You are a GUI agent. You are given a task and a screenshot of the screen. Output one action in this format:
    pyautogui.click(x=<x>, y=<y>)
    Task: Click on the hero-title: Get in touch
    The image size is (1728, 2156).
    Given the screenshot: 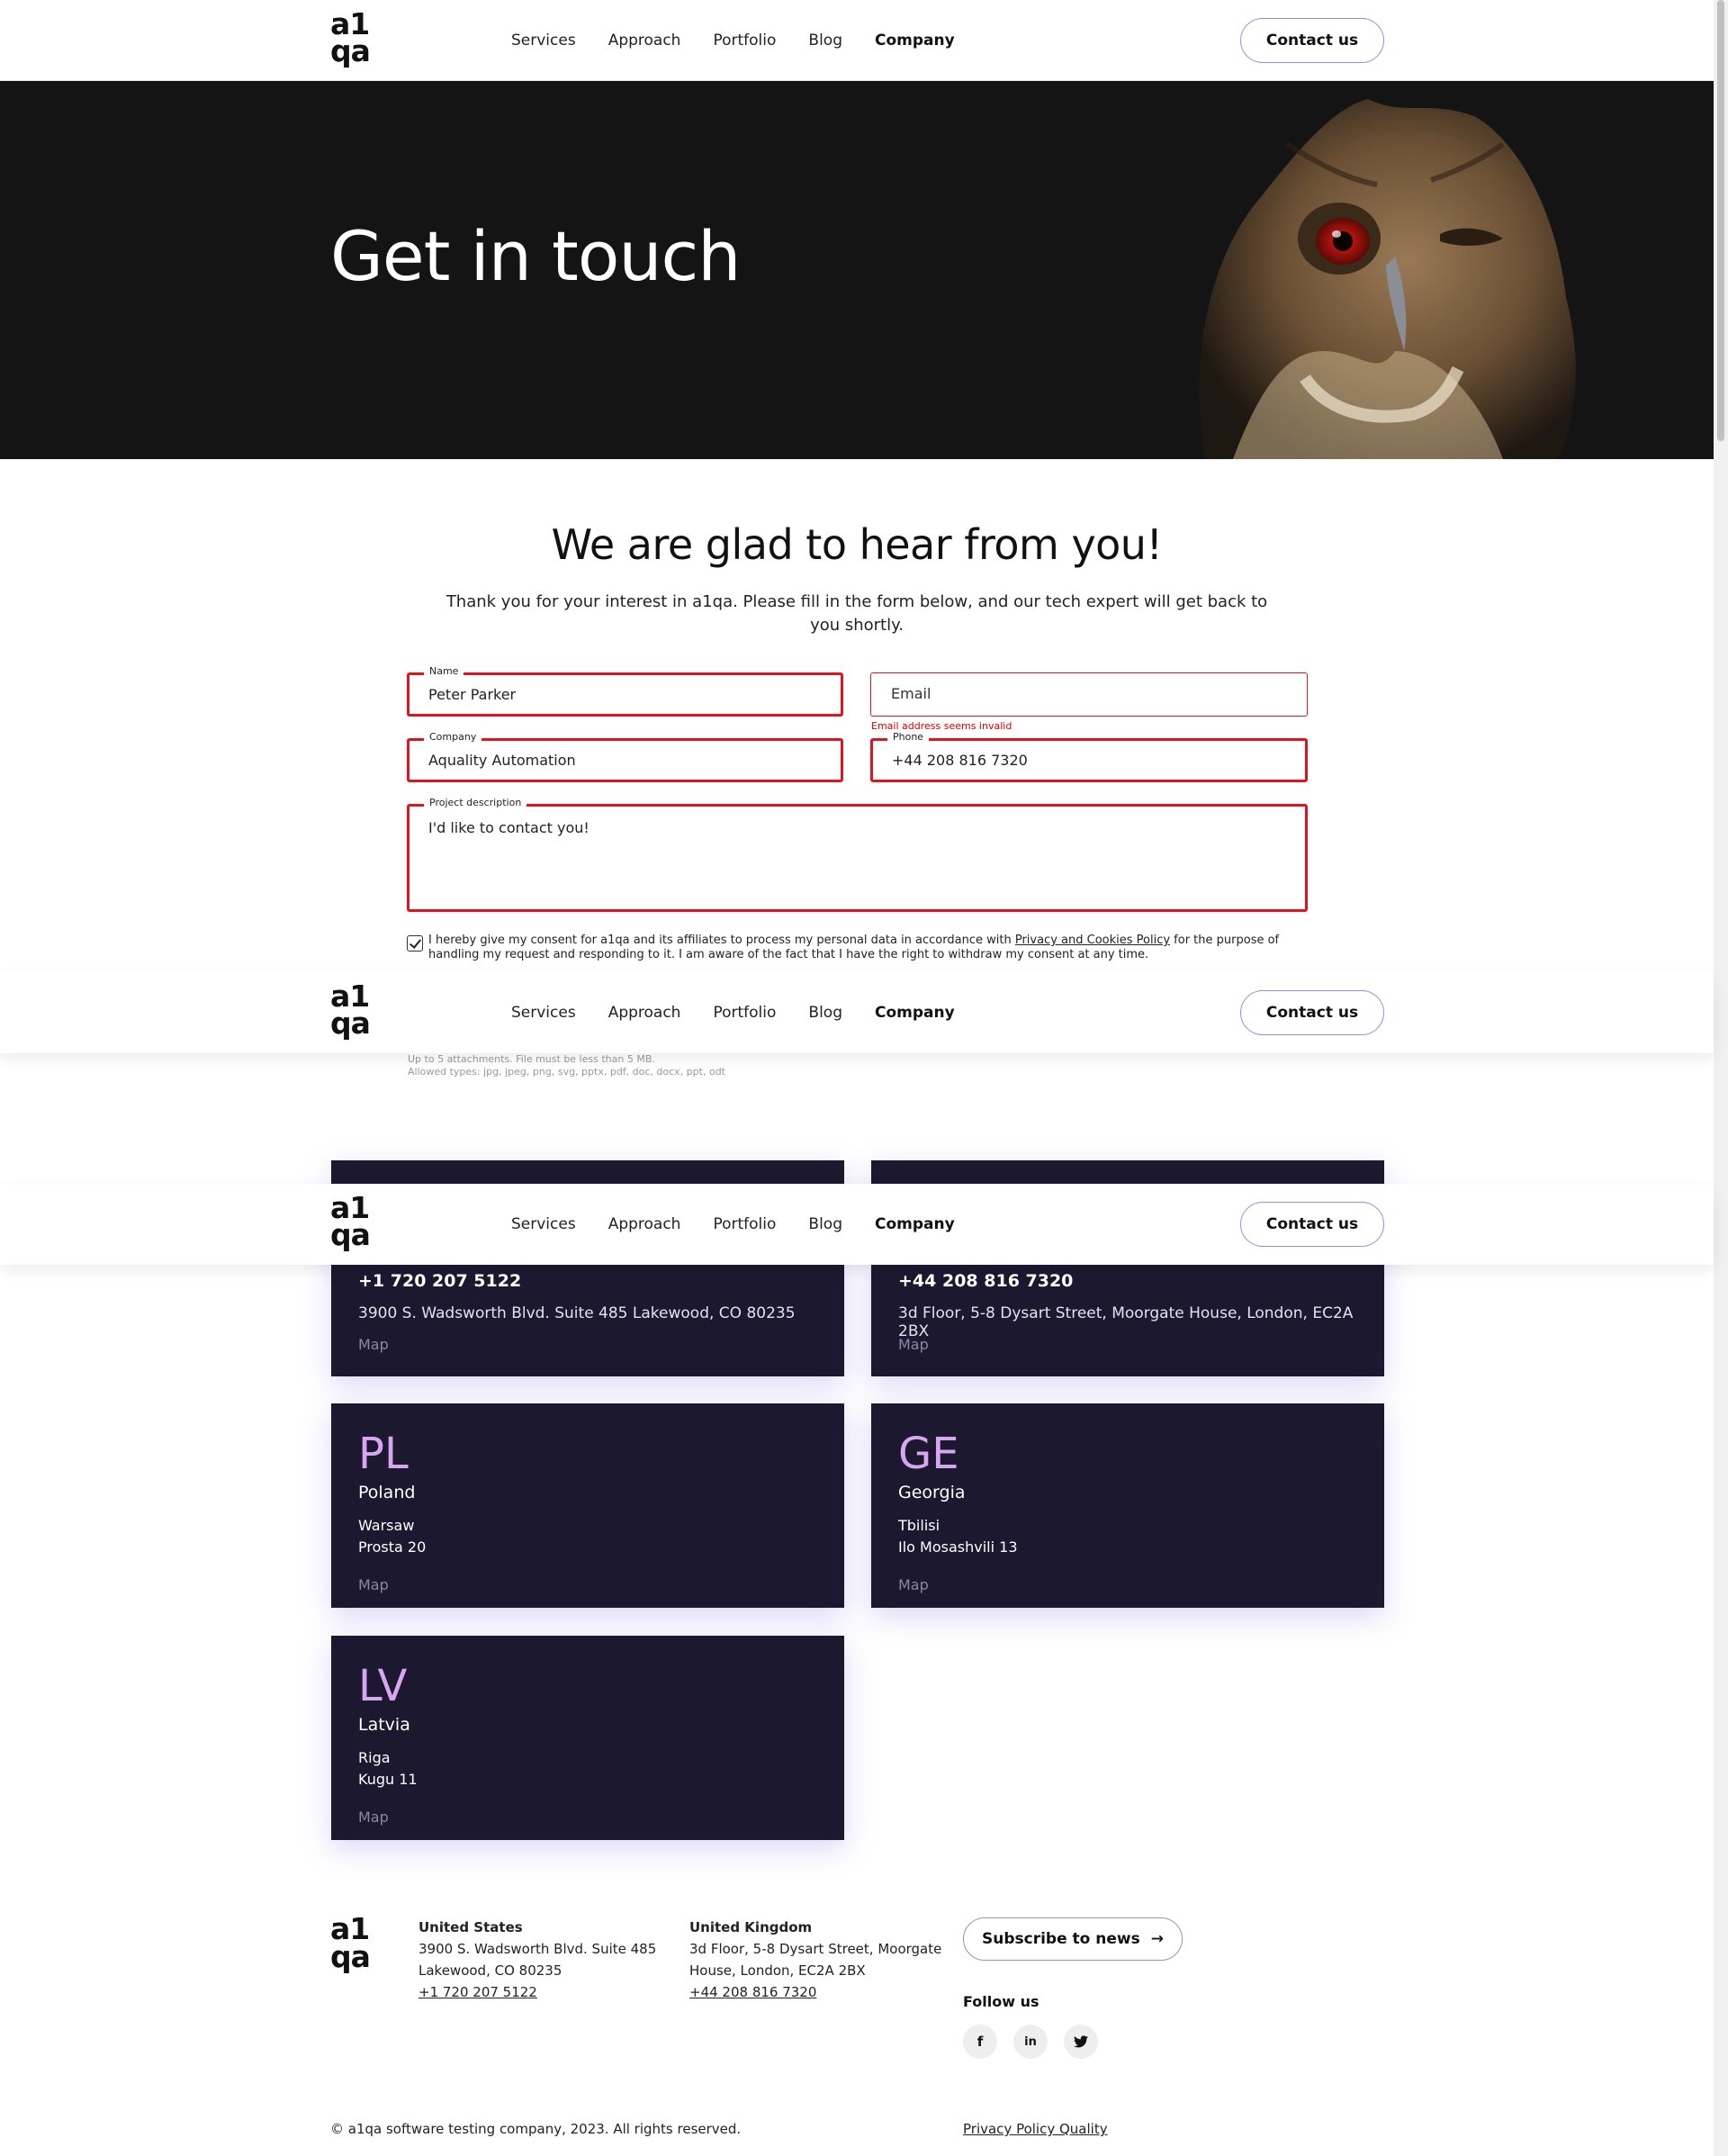 What is the action you would take?
    pyautogui.click(x=535, y=256)
    